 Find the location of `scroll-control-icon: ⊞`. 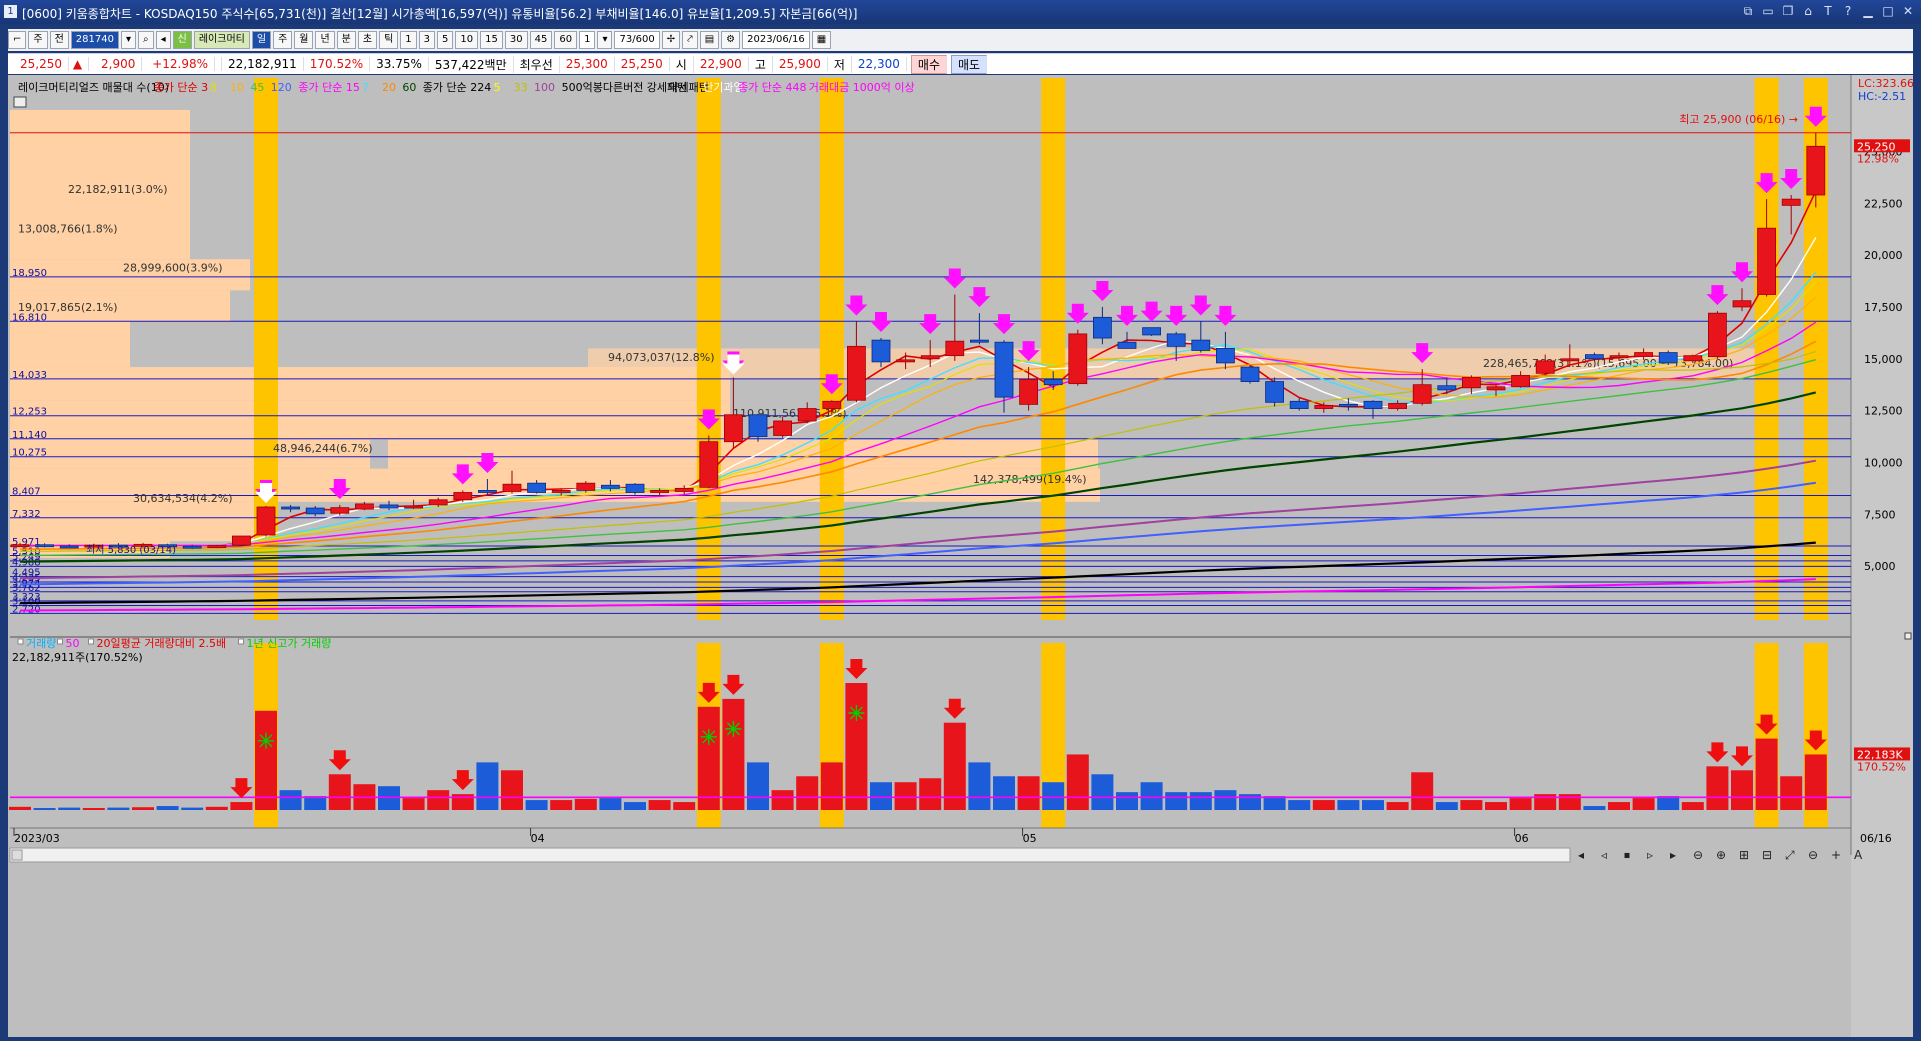

scroll-control-icon: ⊞ is located at coordinates (1744, 855).